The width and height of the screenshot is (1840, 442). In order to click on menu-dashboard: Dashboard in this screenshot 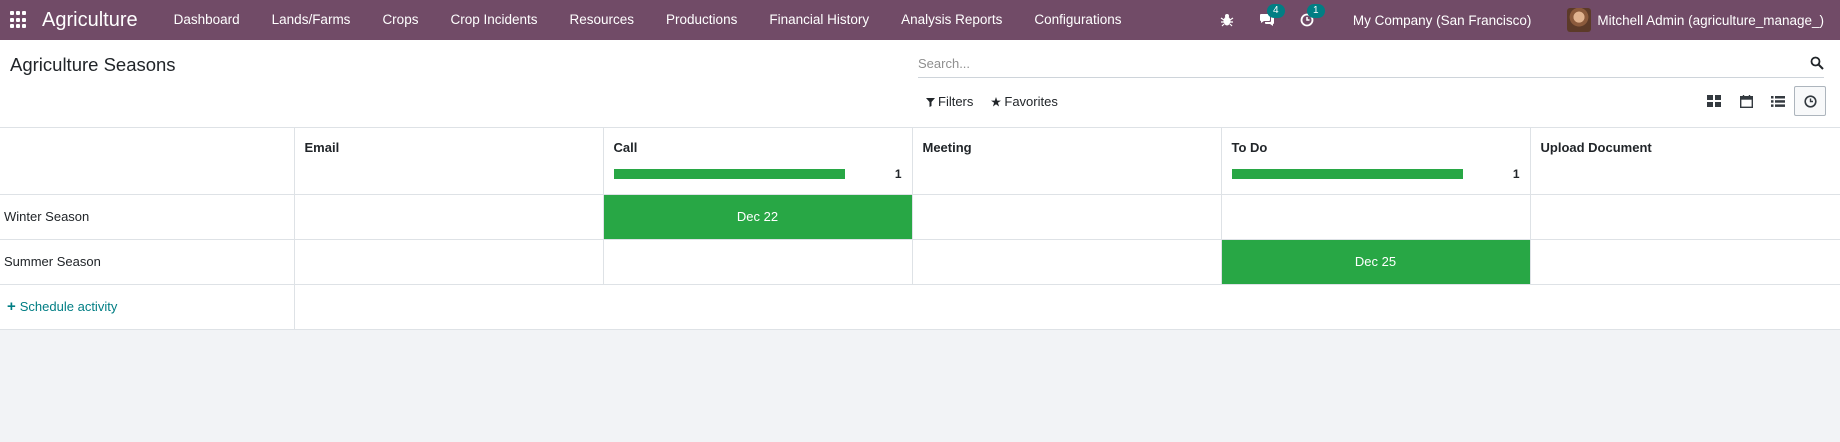, I will do `click(207, 20)`.